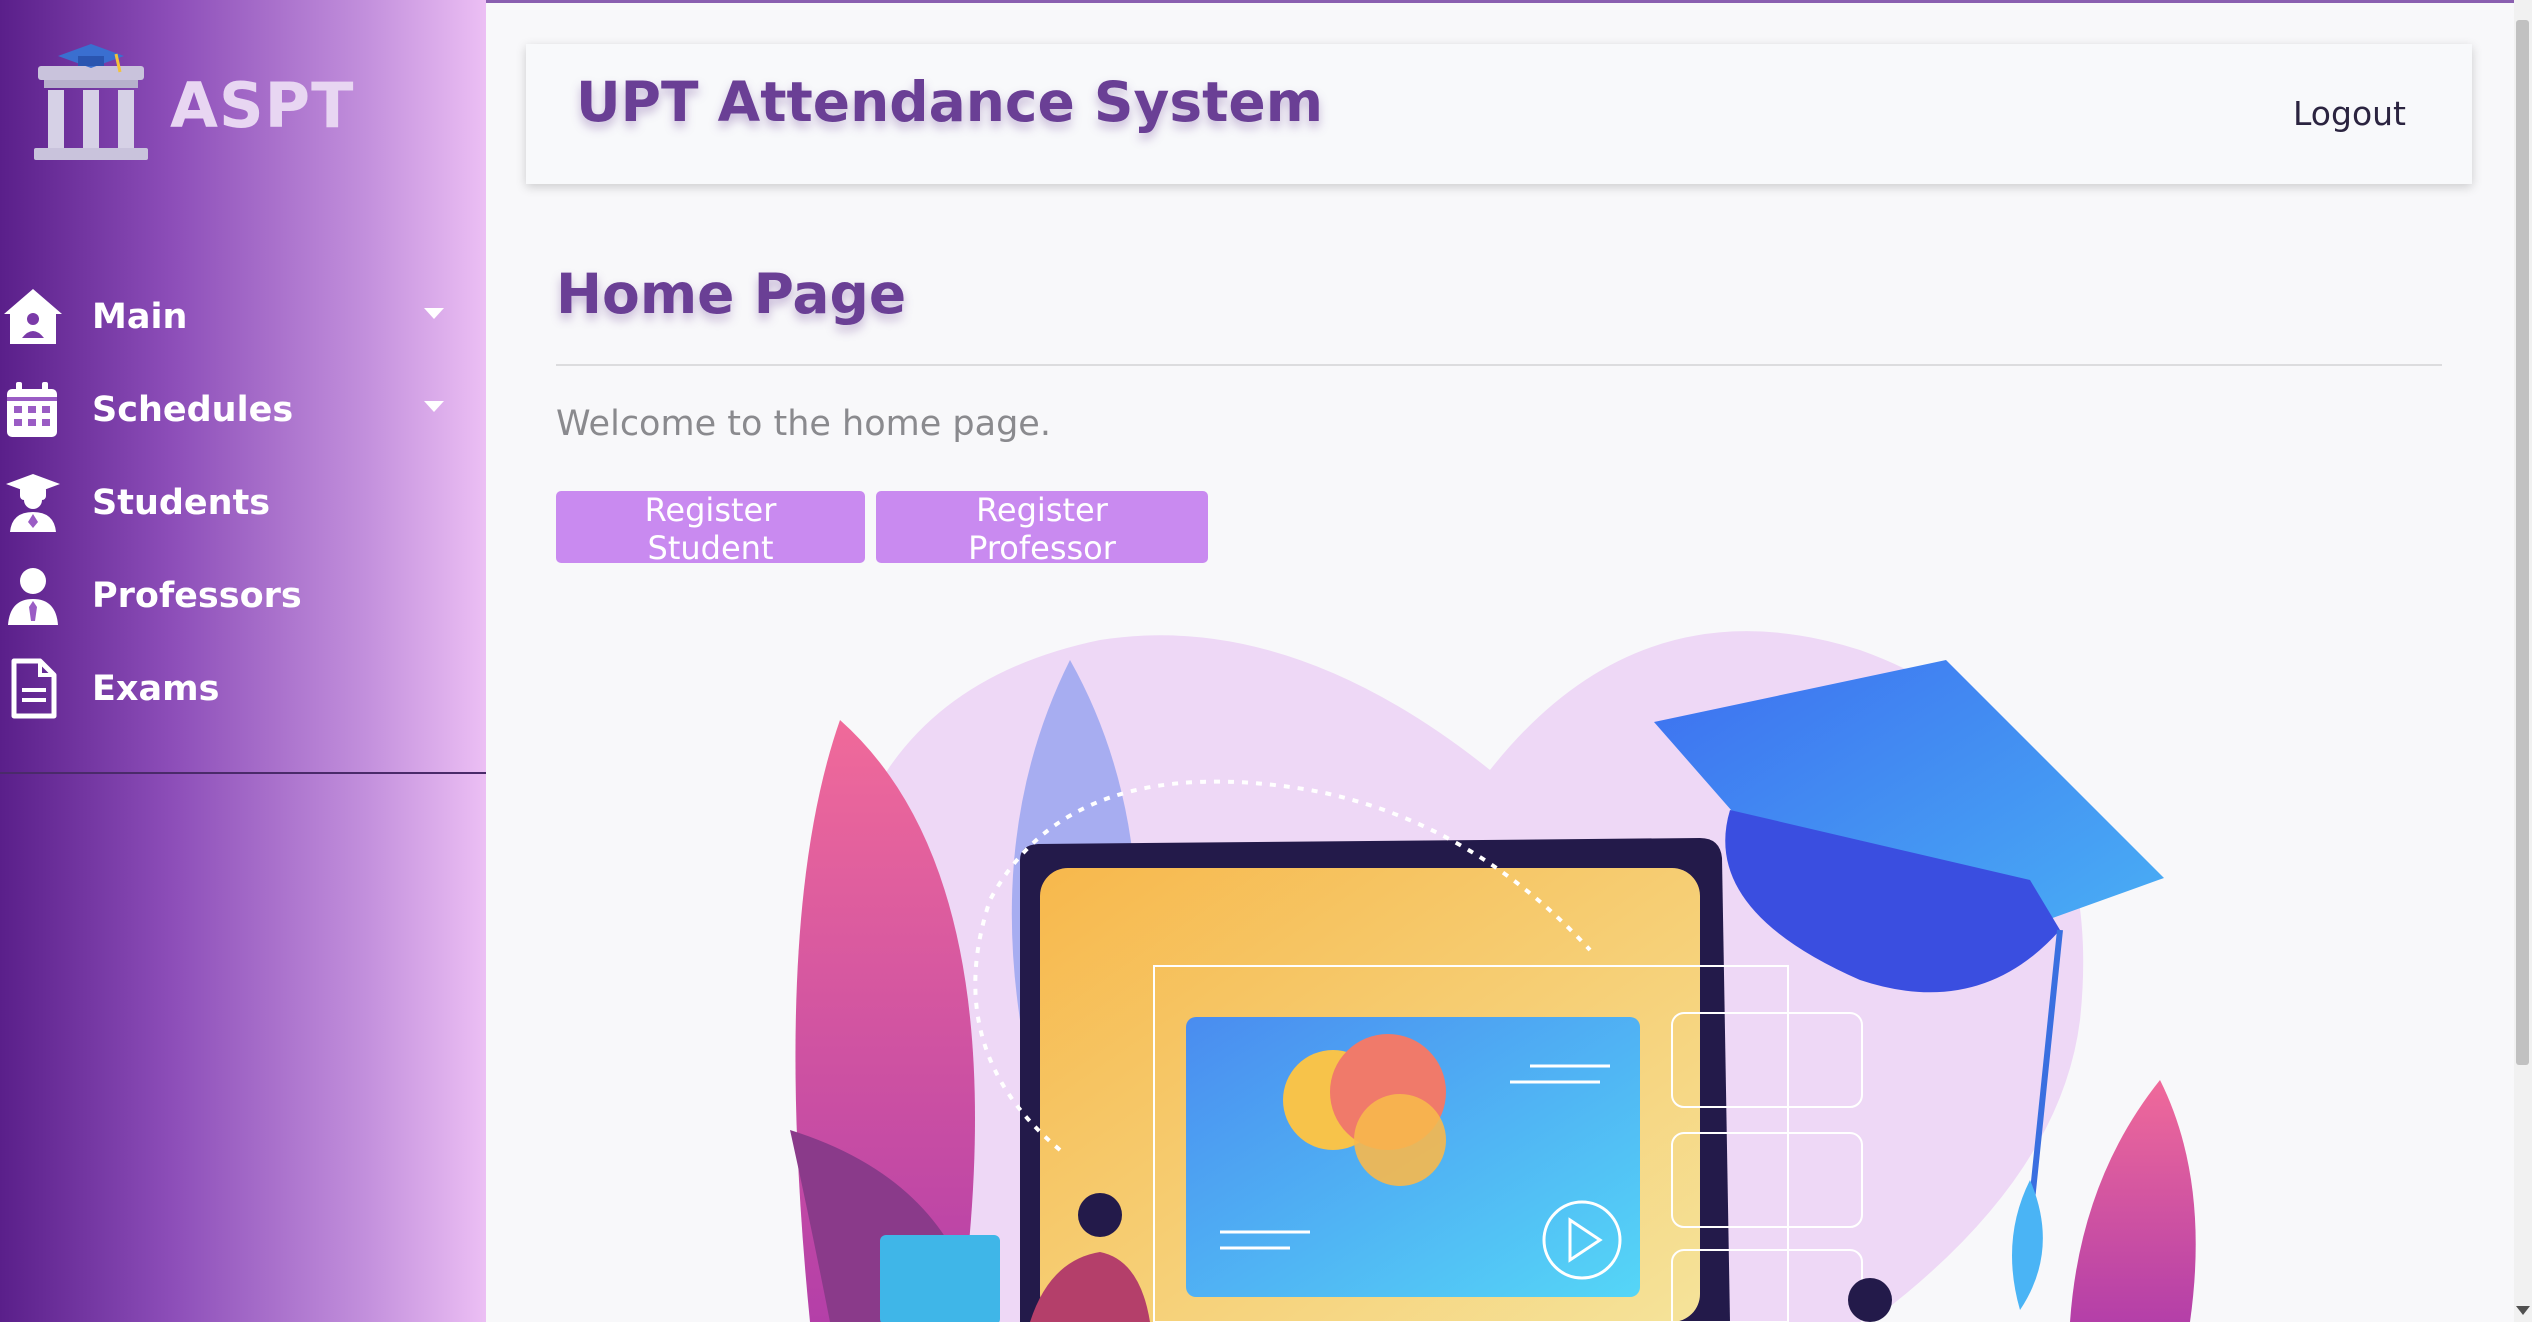 The width and height of the screenshot is (2532, 1322). I want to click on graduate-icon, so click(33, 503).